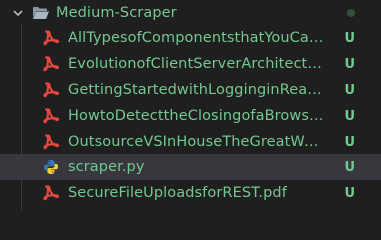 Image resolution: width=381 pixels, height=240 pixels. I want to click on folder-status-dot, so click(351, 13).